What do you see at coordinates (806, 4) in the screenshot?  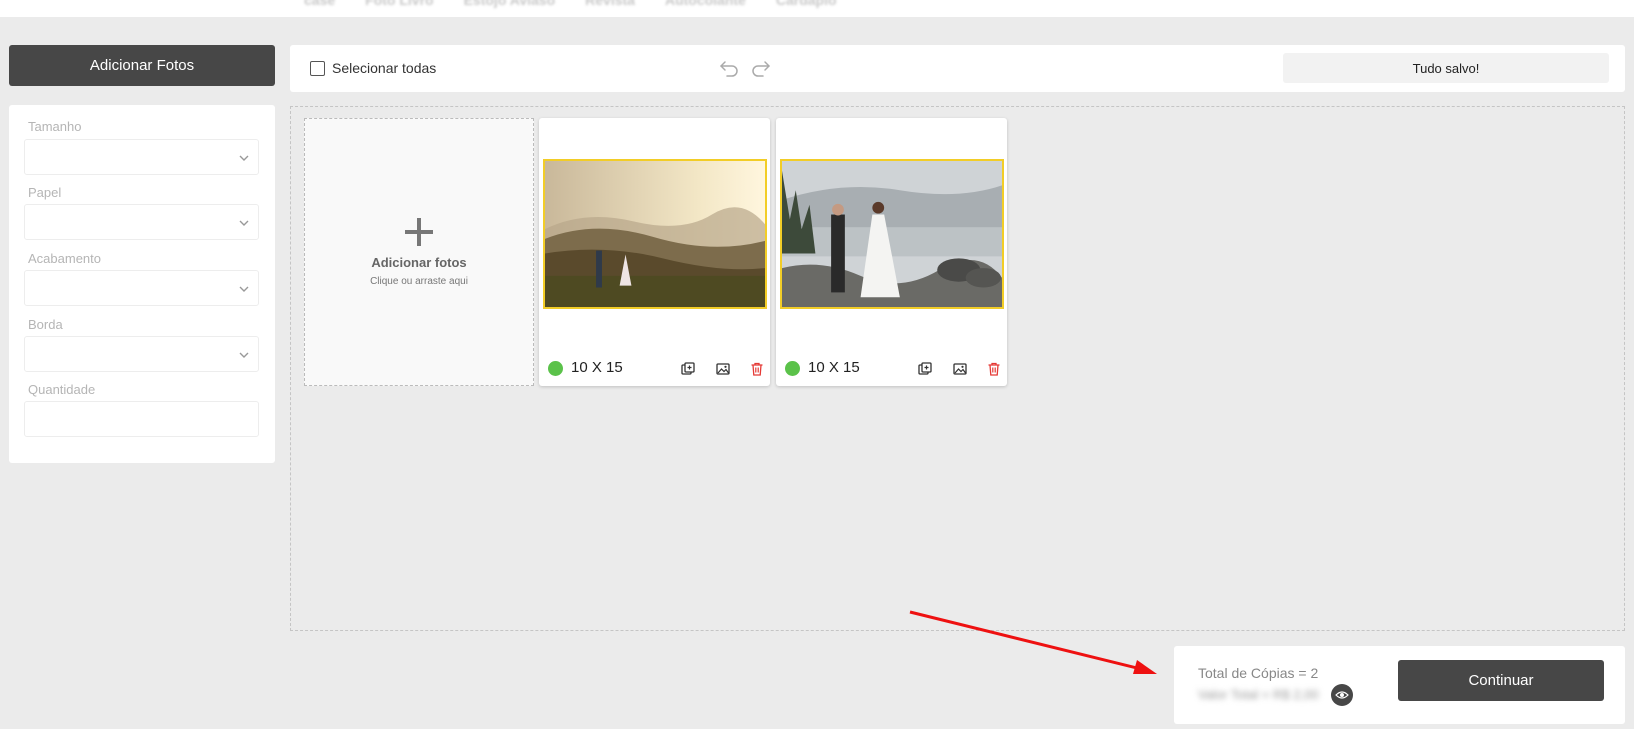 I see `tab-cardapio: Cardápio` at bounding box center [806, 4].